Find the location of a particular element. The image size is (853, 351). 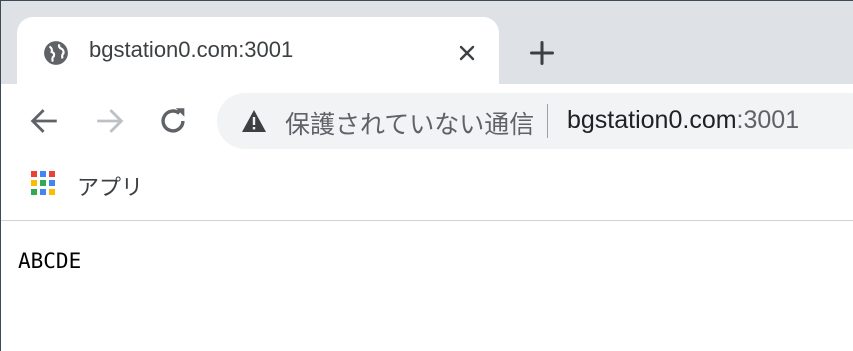

apps-grid-icon is located at coordinates (45, 185).